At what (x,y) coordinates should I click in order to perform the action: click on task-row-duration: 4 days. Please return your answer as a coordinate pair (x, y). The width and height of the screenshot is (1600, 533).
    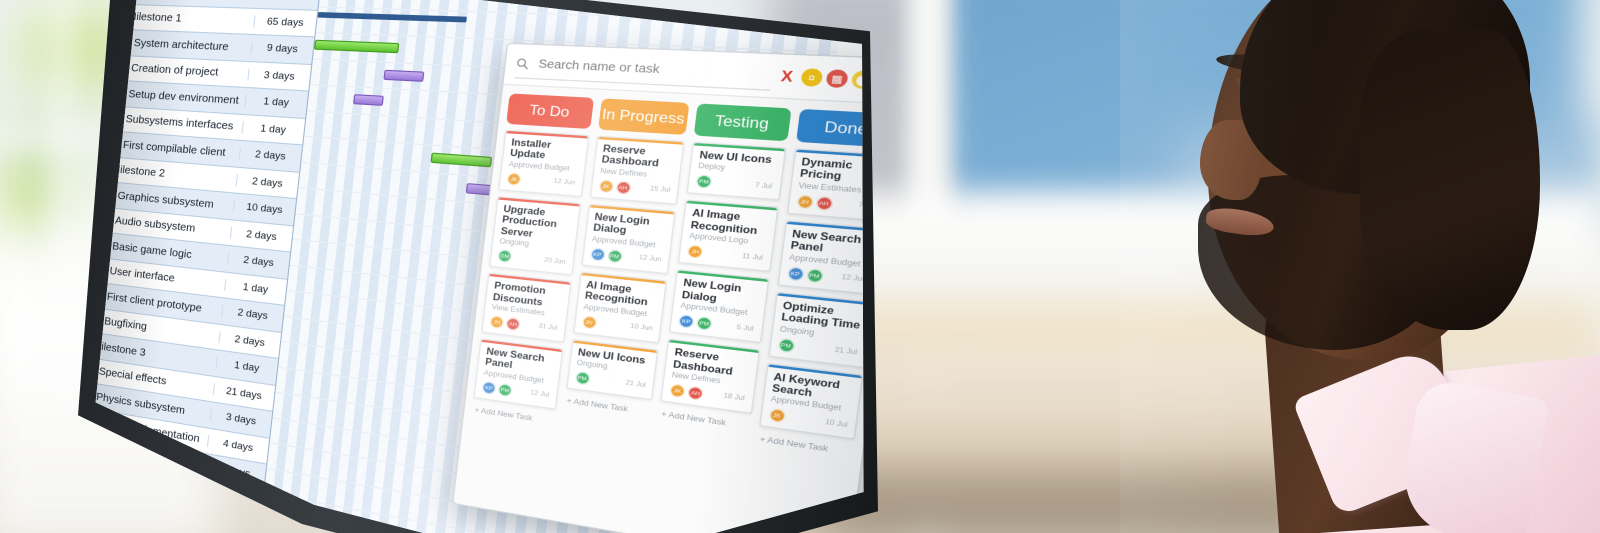
    Looking at the image, I should click on (237, 445).